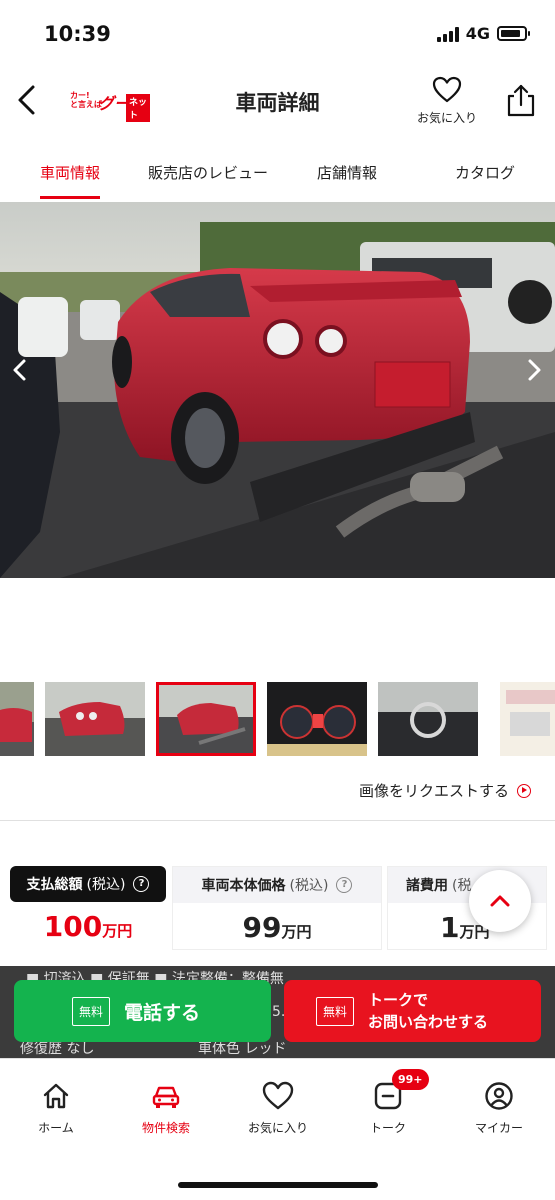 The width and height of the screenshot is (555, 1200). What do you see at coordinates (206, 719) in the screenshot?
I see `thumbnail-3-selected` at bounding box center [206, 719].